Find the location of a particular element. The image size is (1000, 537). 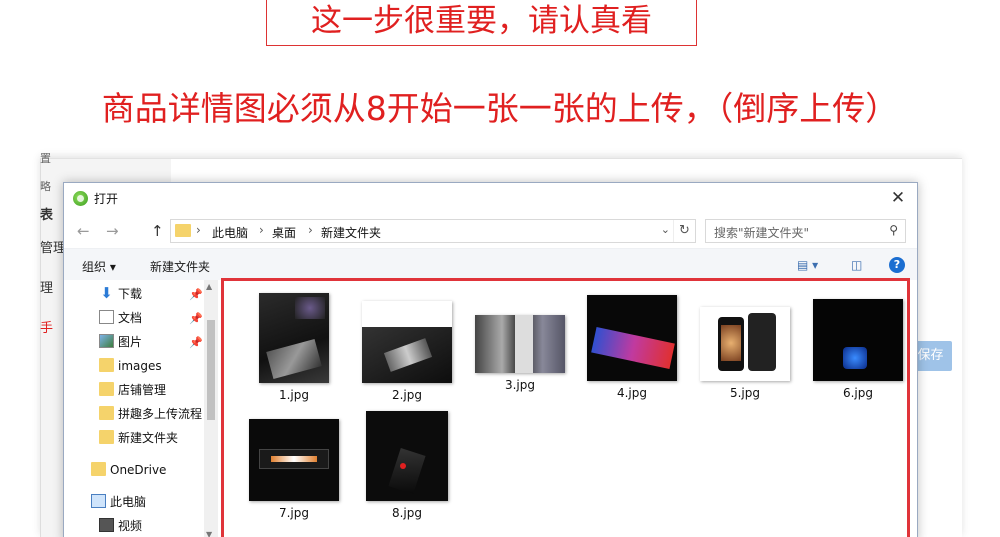

nav-item-upload-flow: 拼趣多上传流程 is located at coordinates (151, 414).